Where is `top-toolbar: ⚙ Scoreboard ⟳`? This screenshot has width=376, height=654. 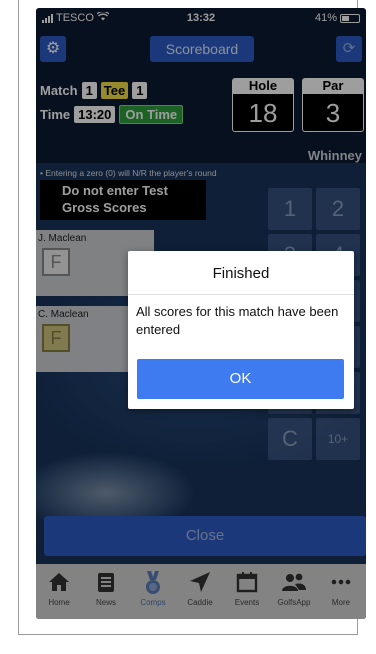 top-toolbar: ⚙ Scoreboard ⟳ is located at coordinates (201, 49).